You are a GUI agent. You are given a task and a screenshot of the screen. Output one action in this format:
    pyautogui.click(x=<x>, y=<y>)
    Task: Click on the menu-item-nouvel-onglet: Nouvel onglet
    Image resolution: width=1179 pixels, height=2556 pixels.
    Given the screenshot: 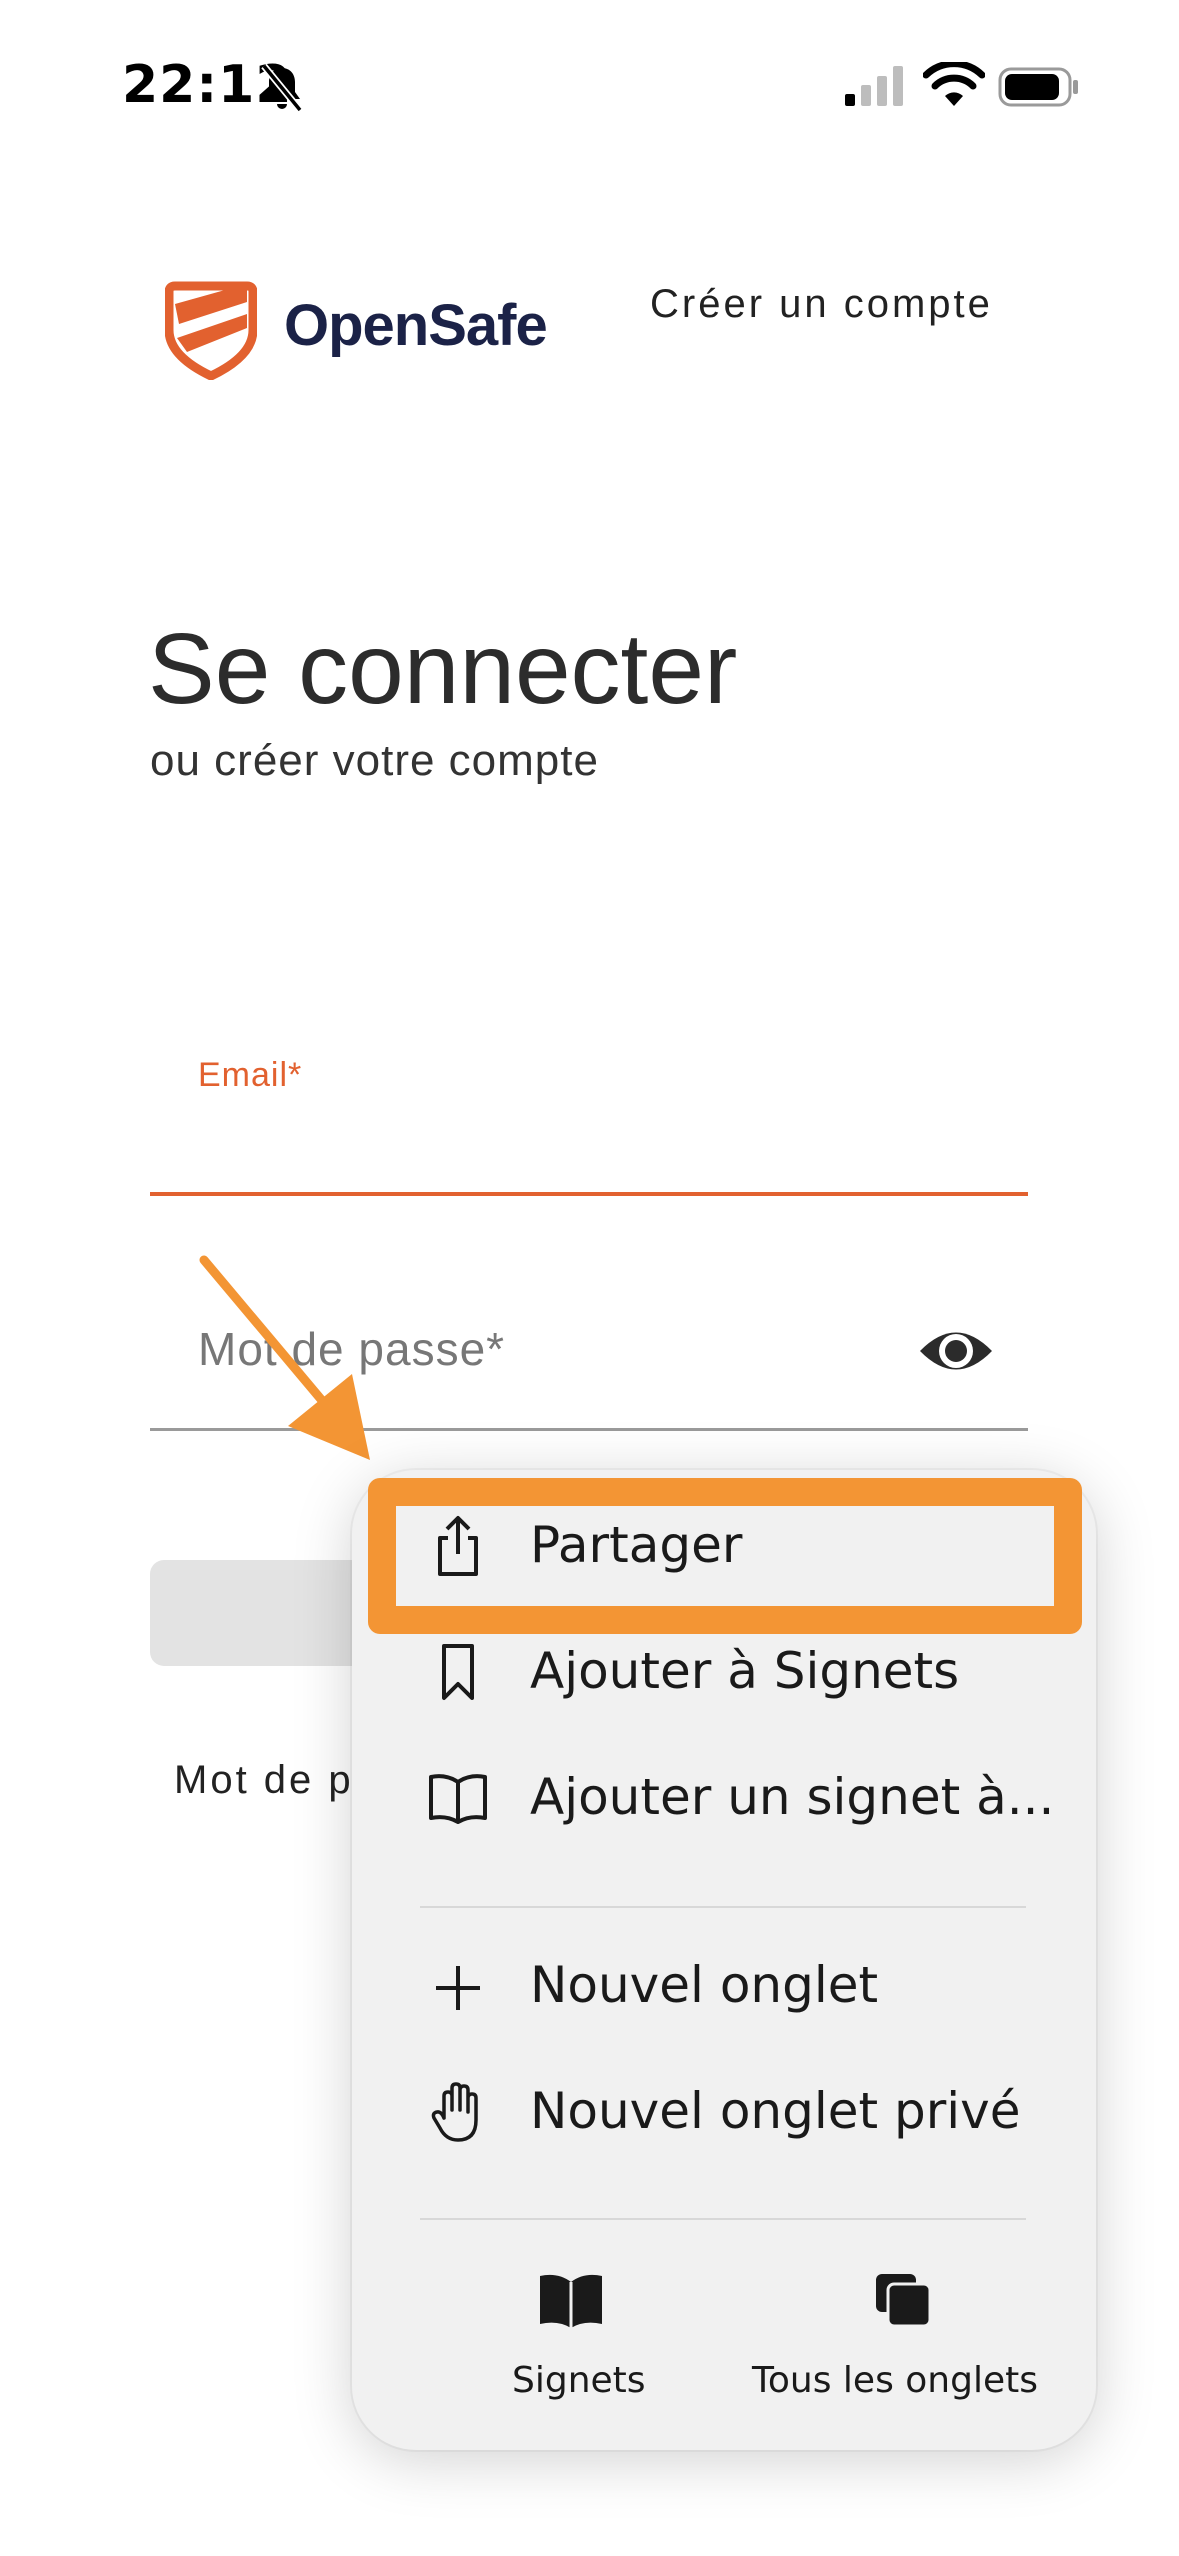 What is the action you would take?
    pyautogui.click(x=724, y=1985)
    